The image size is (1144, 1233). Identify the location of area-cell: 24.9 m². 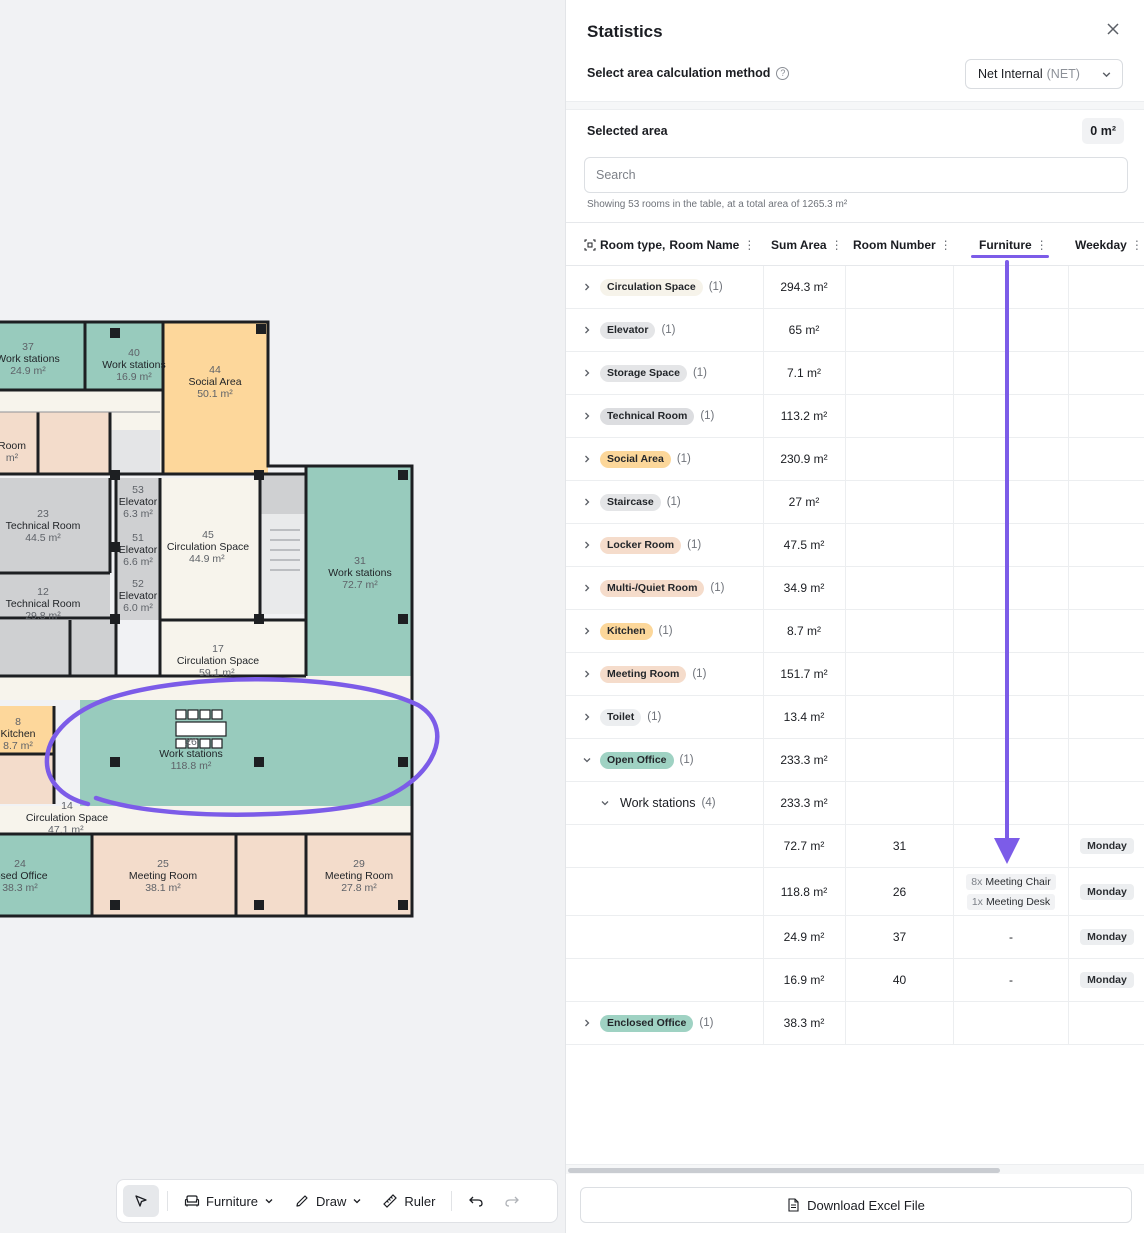
(804, 937).